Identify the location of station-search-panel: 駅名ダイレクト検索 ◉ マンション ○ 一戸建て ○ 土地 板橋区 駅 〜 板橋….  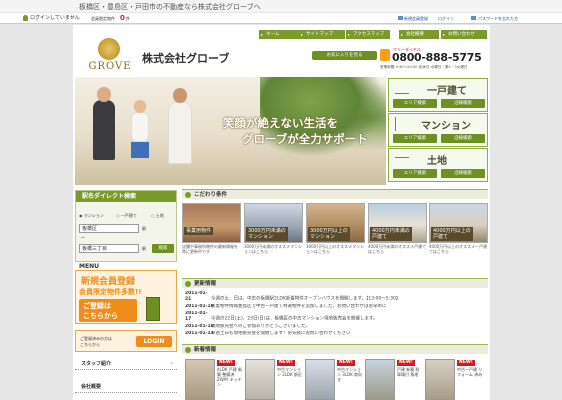
(126, 226).